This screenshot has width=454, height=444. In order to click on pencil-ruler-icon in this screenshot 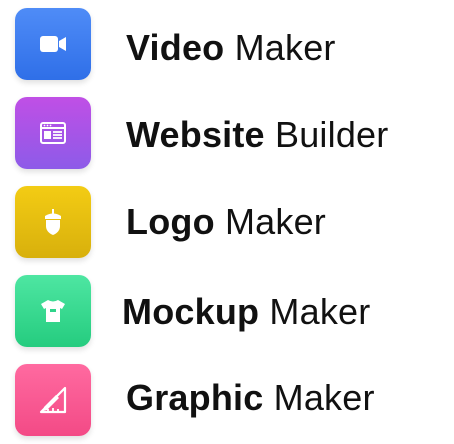, I will do `click(53, 400)`.